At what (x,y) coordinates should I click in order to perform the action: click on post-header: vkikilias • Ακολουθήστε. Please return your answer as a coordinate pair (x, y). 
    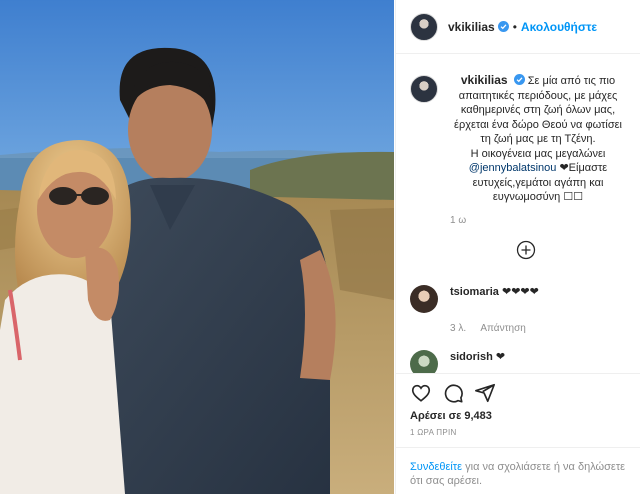
    Looking at the image, I should click on (518, 27).